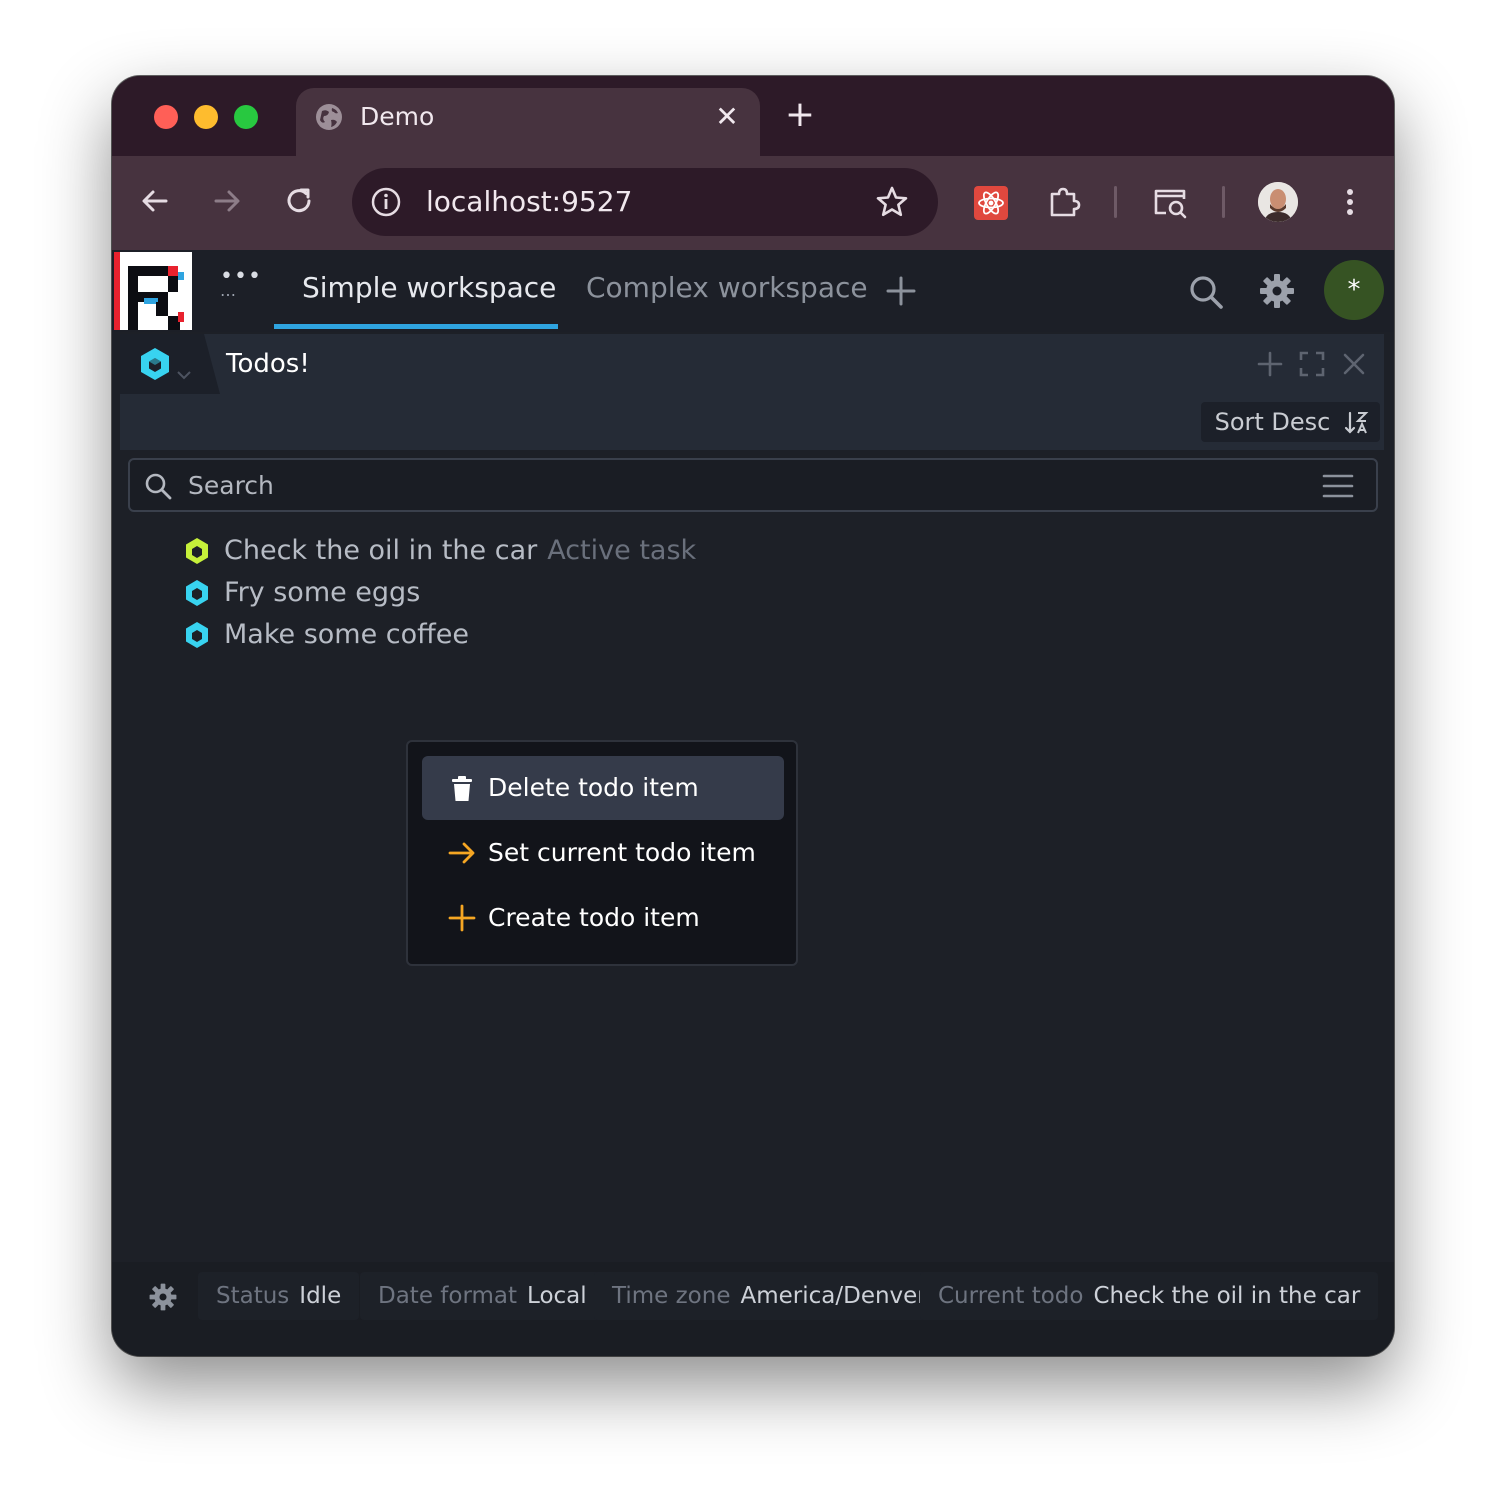 This screenshot has height=1504, width=1506. What do you see at coordinates (166, 117) in the screenshot?
I see `close-window-button` at bounding box center [166, 117].